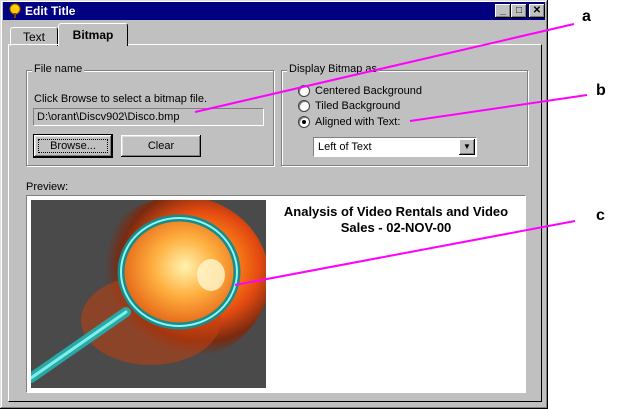 The image size is (619, 409). I want to click on tab-bitmap: Bitmap, so click(93, 34).